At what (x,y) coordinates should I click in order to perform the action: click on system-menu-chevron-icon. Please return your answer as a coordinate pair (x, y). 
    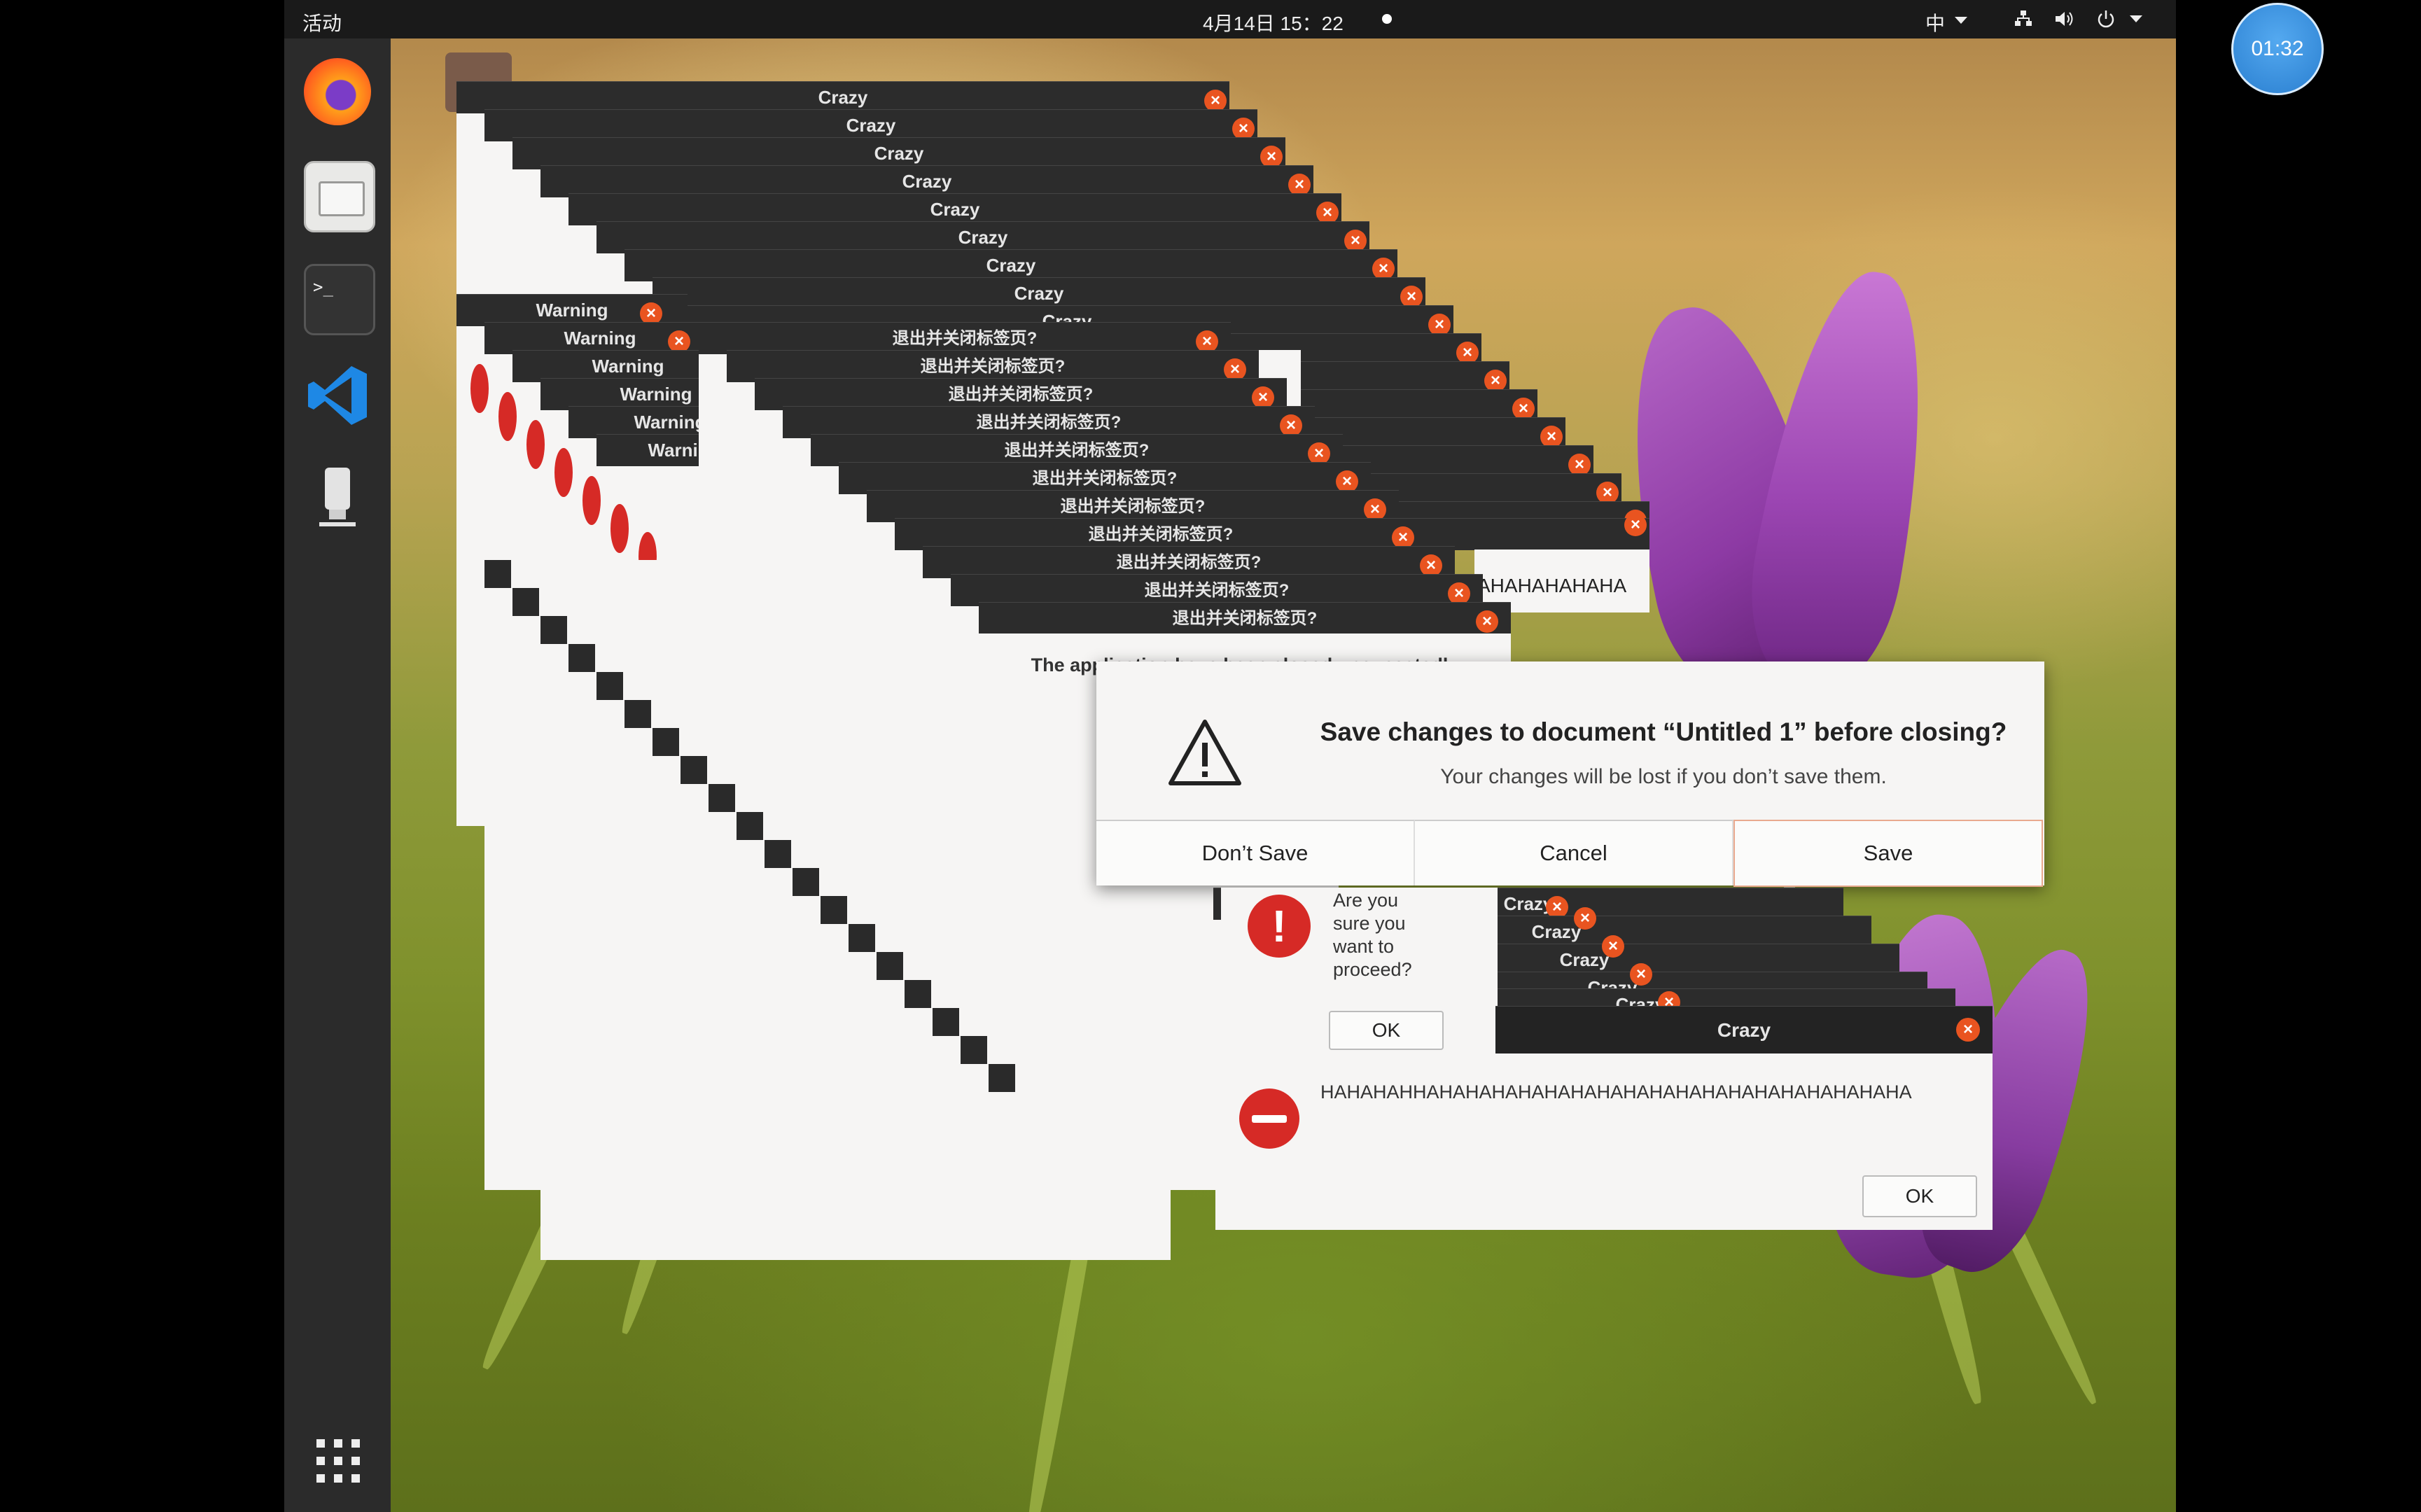
    Looking at the image, I should click on (2136, 18).